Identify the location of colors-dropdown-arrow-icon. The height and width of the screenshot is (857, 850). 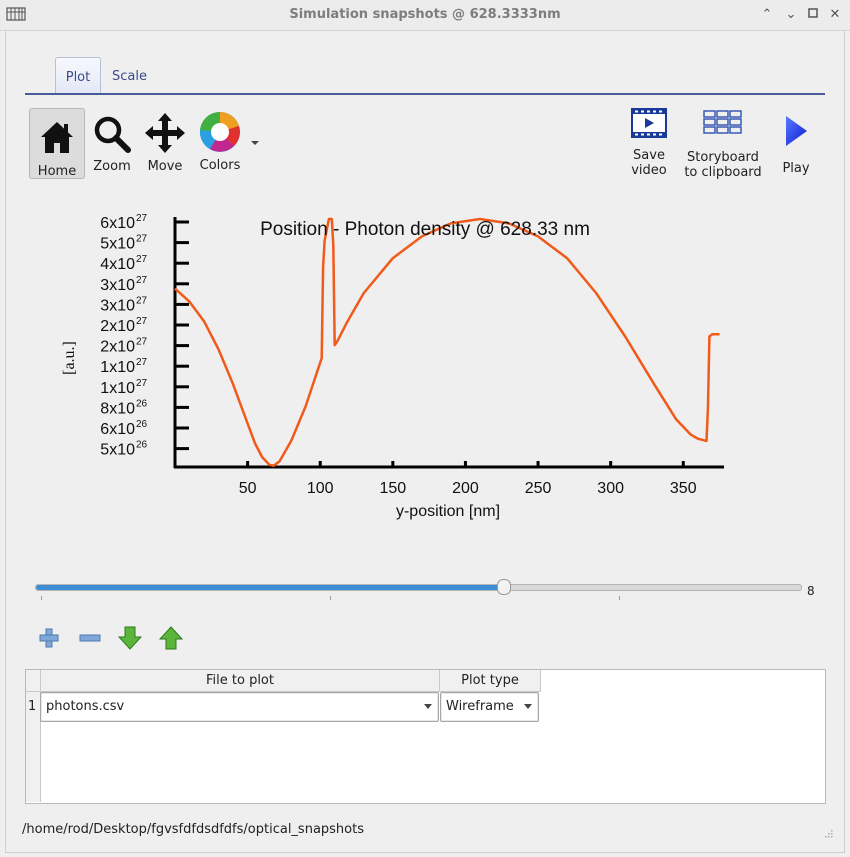
(255, 143).